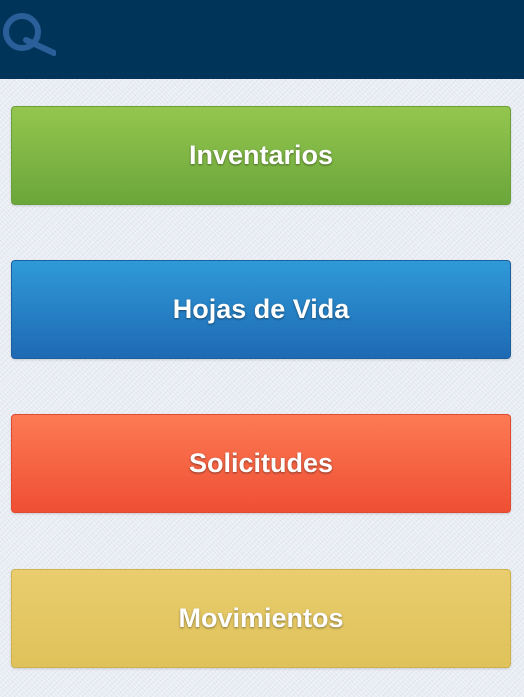 This screenshot has height=697, width=524. I want to click on solicitudes-button: Solicitudes, so click(261, 463).